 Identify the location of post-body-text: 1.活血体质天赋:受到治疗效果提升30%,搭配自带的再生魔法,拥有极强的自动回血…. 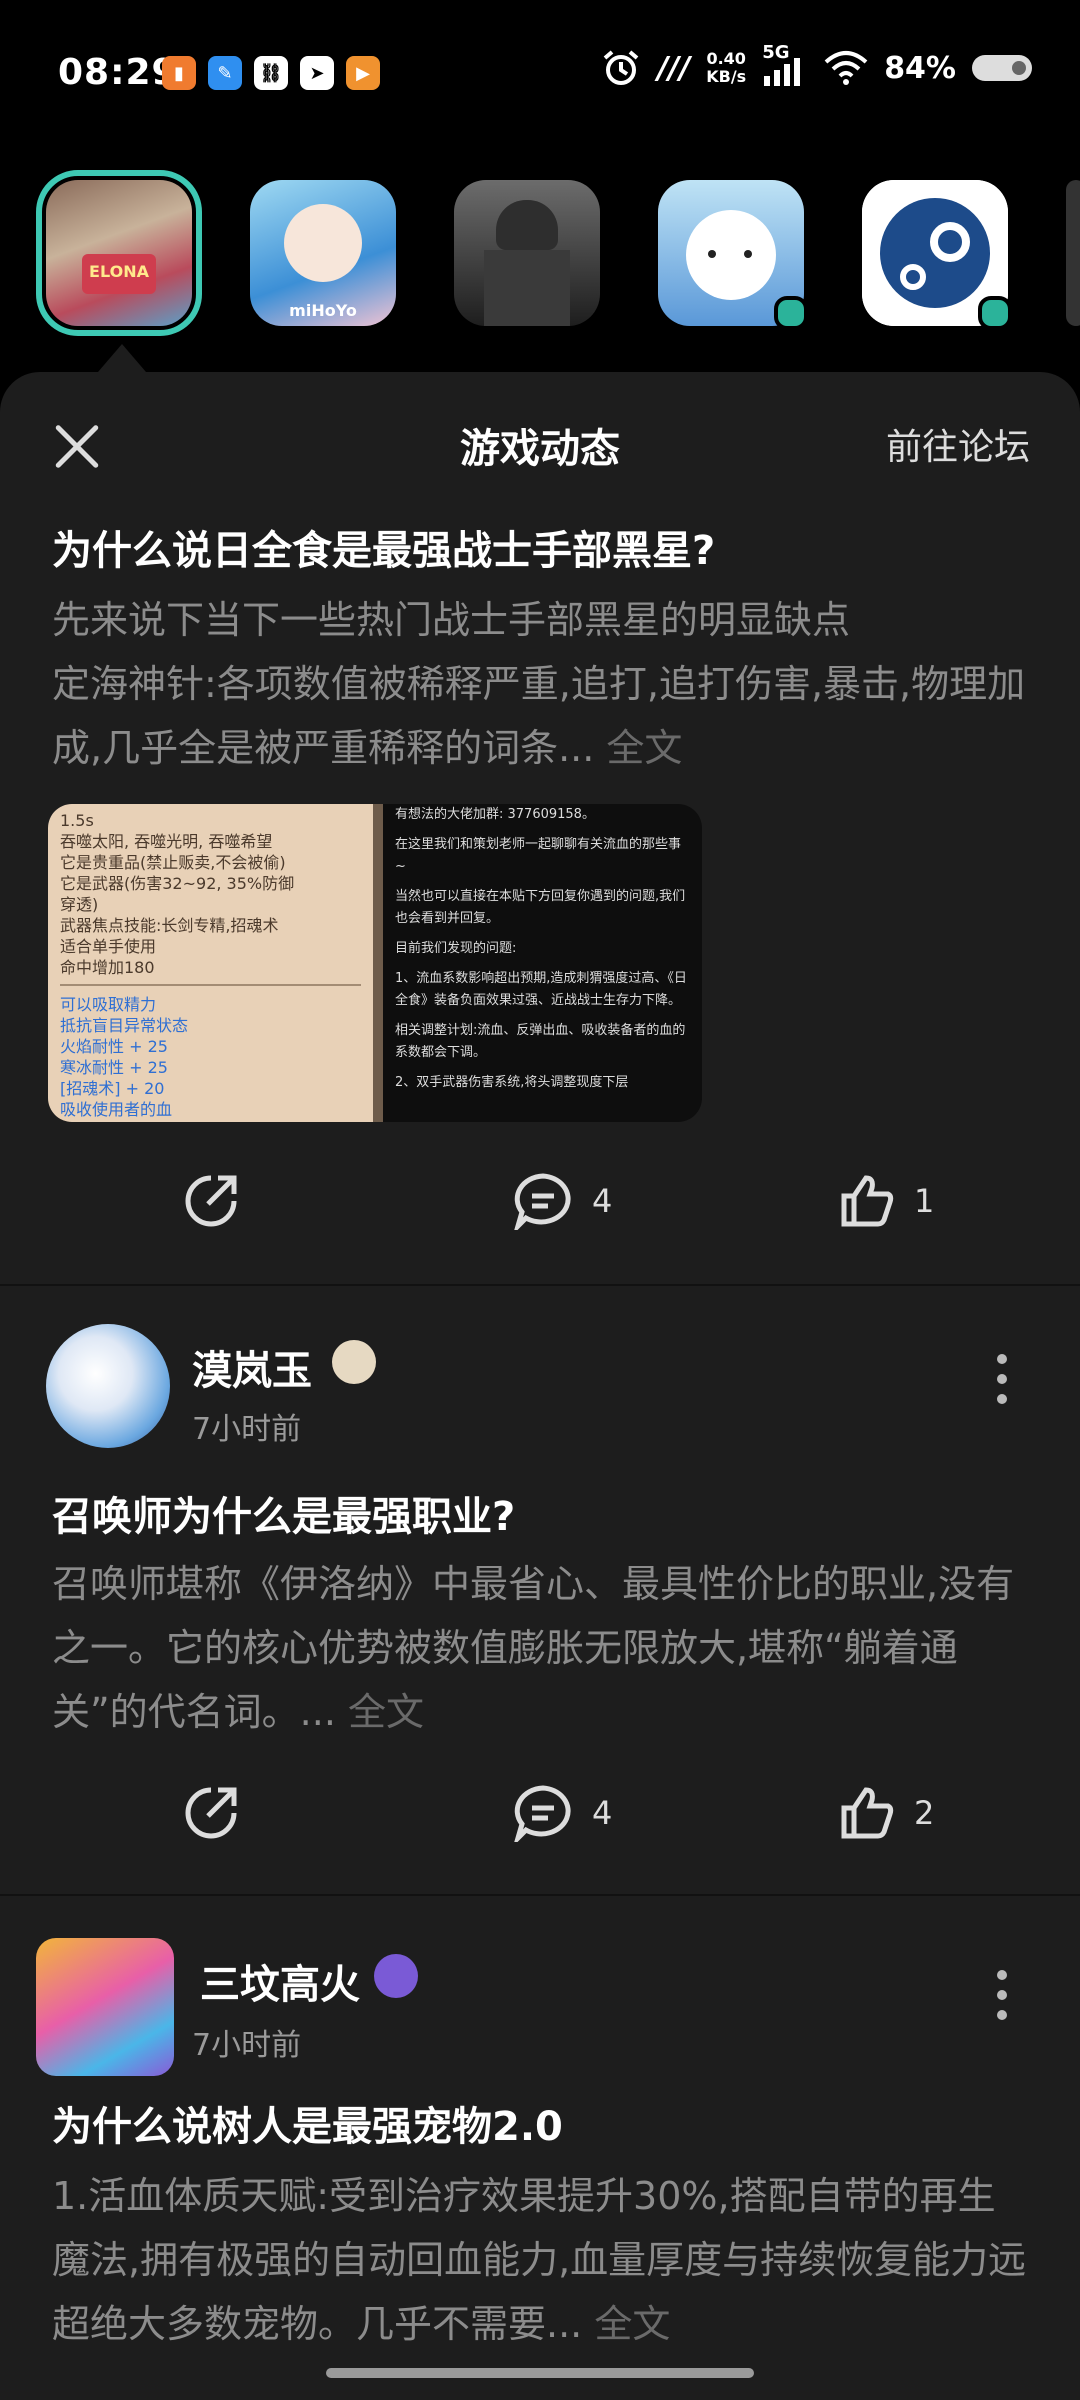
(539, 2260).